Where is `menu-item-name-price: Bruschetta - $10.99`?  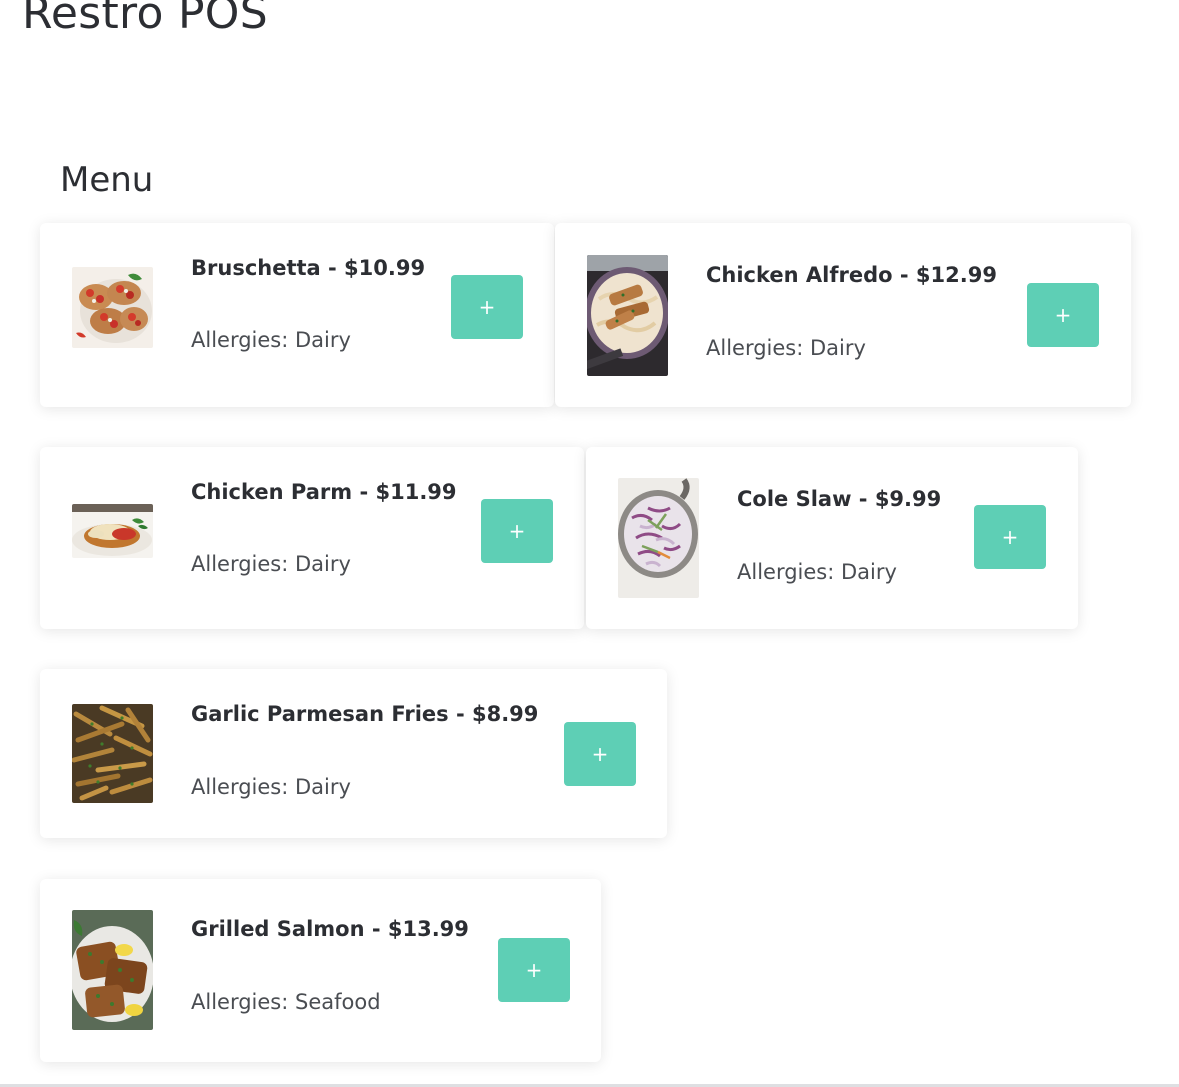 menu-item-name-price: Bruschetta - $10.99 is located at coordinates (308, 268).